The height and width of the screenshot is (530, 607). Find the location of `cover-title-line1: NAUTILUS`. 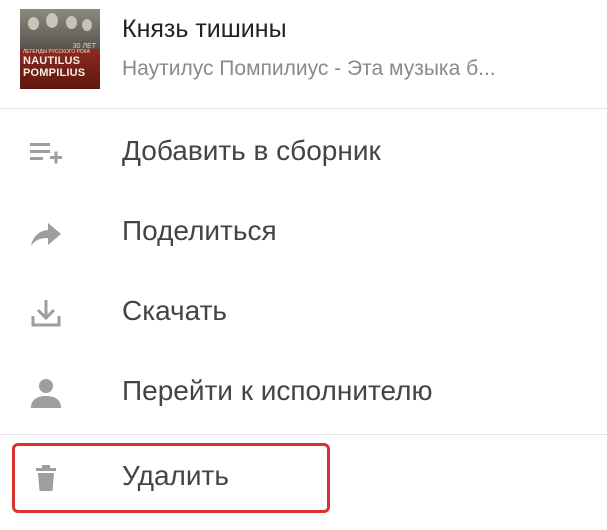

cover-title-line1: NAUTILUS is located at coordinates (52, 61).